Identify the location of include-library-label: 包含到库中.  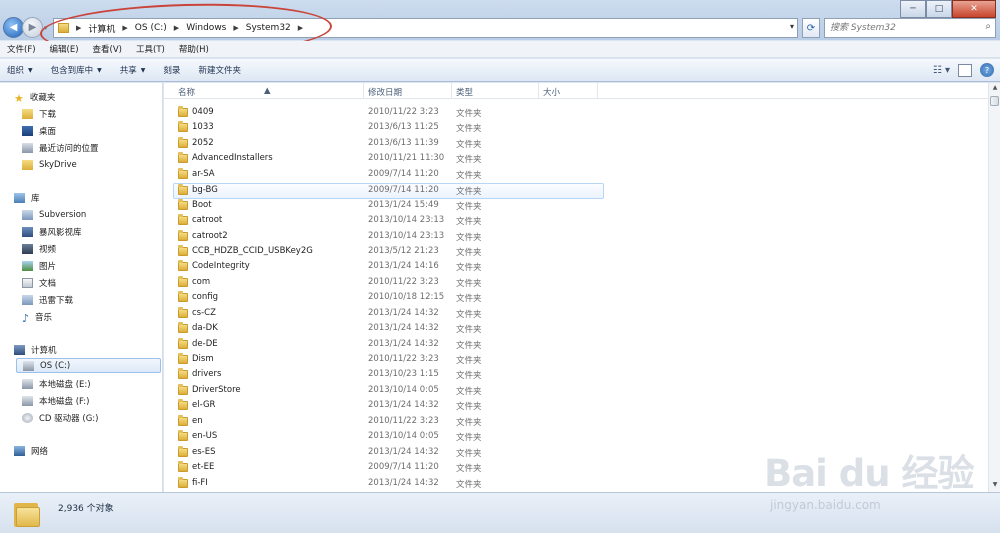
(72, 71).